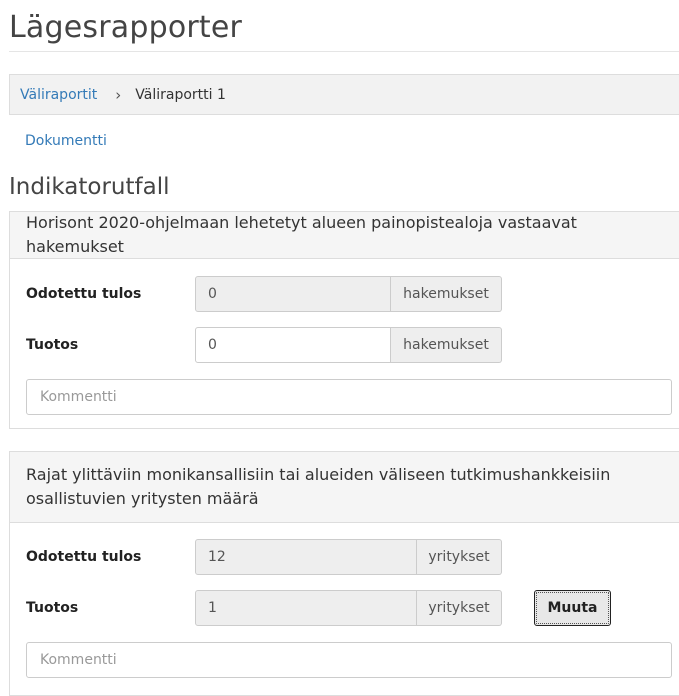 Image resolution: width=679 pixels, height=696 pixels. I want to click on expected-result-group: hakemukset, so click(348, 294).